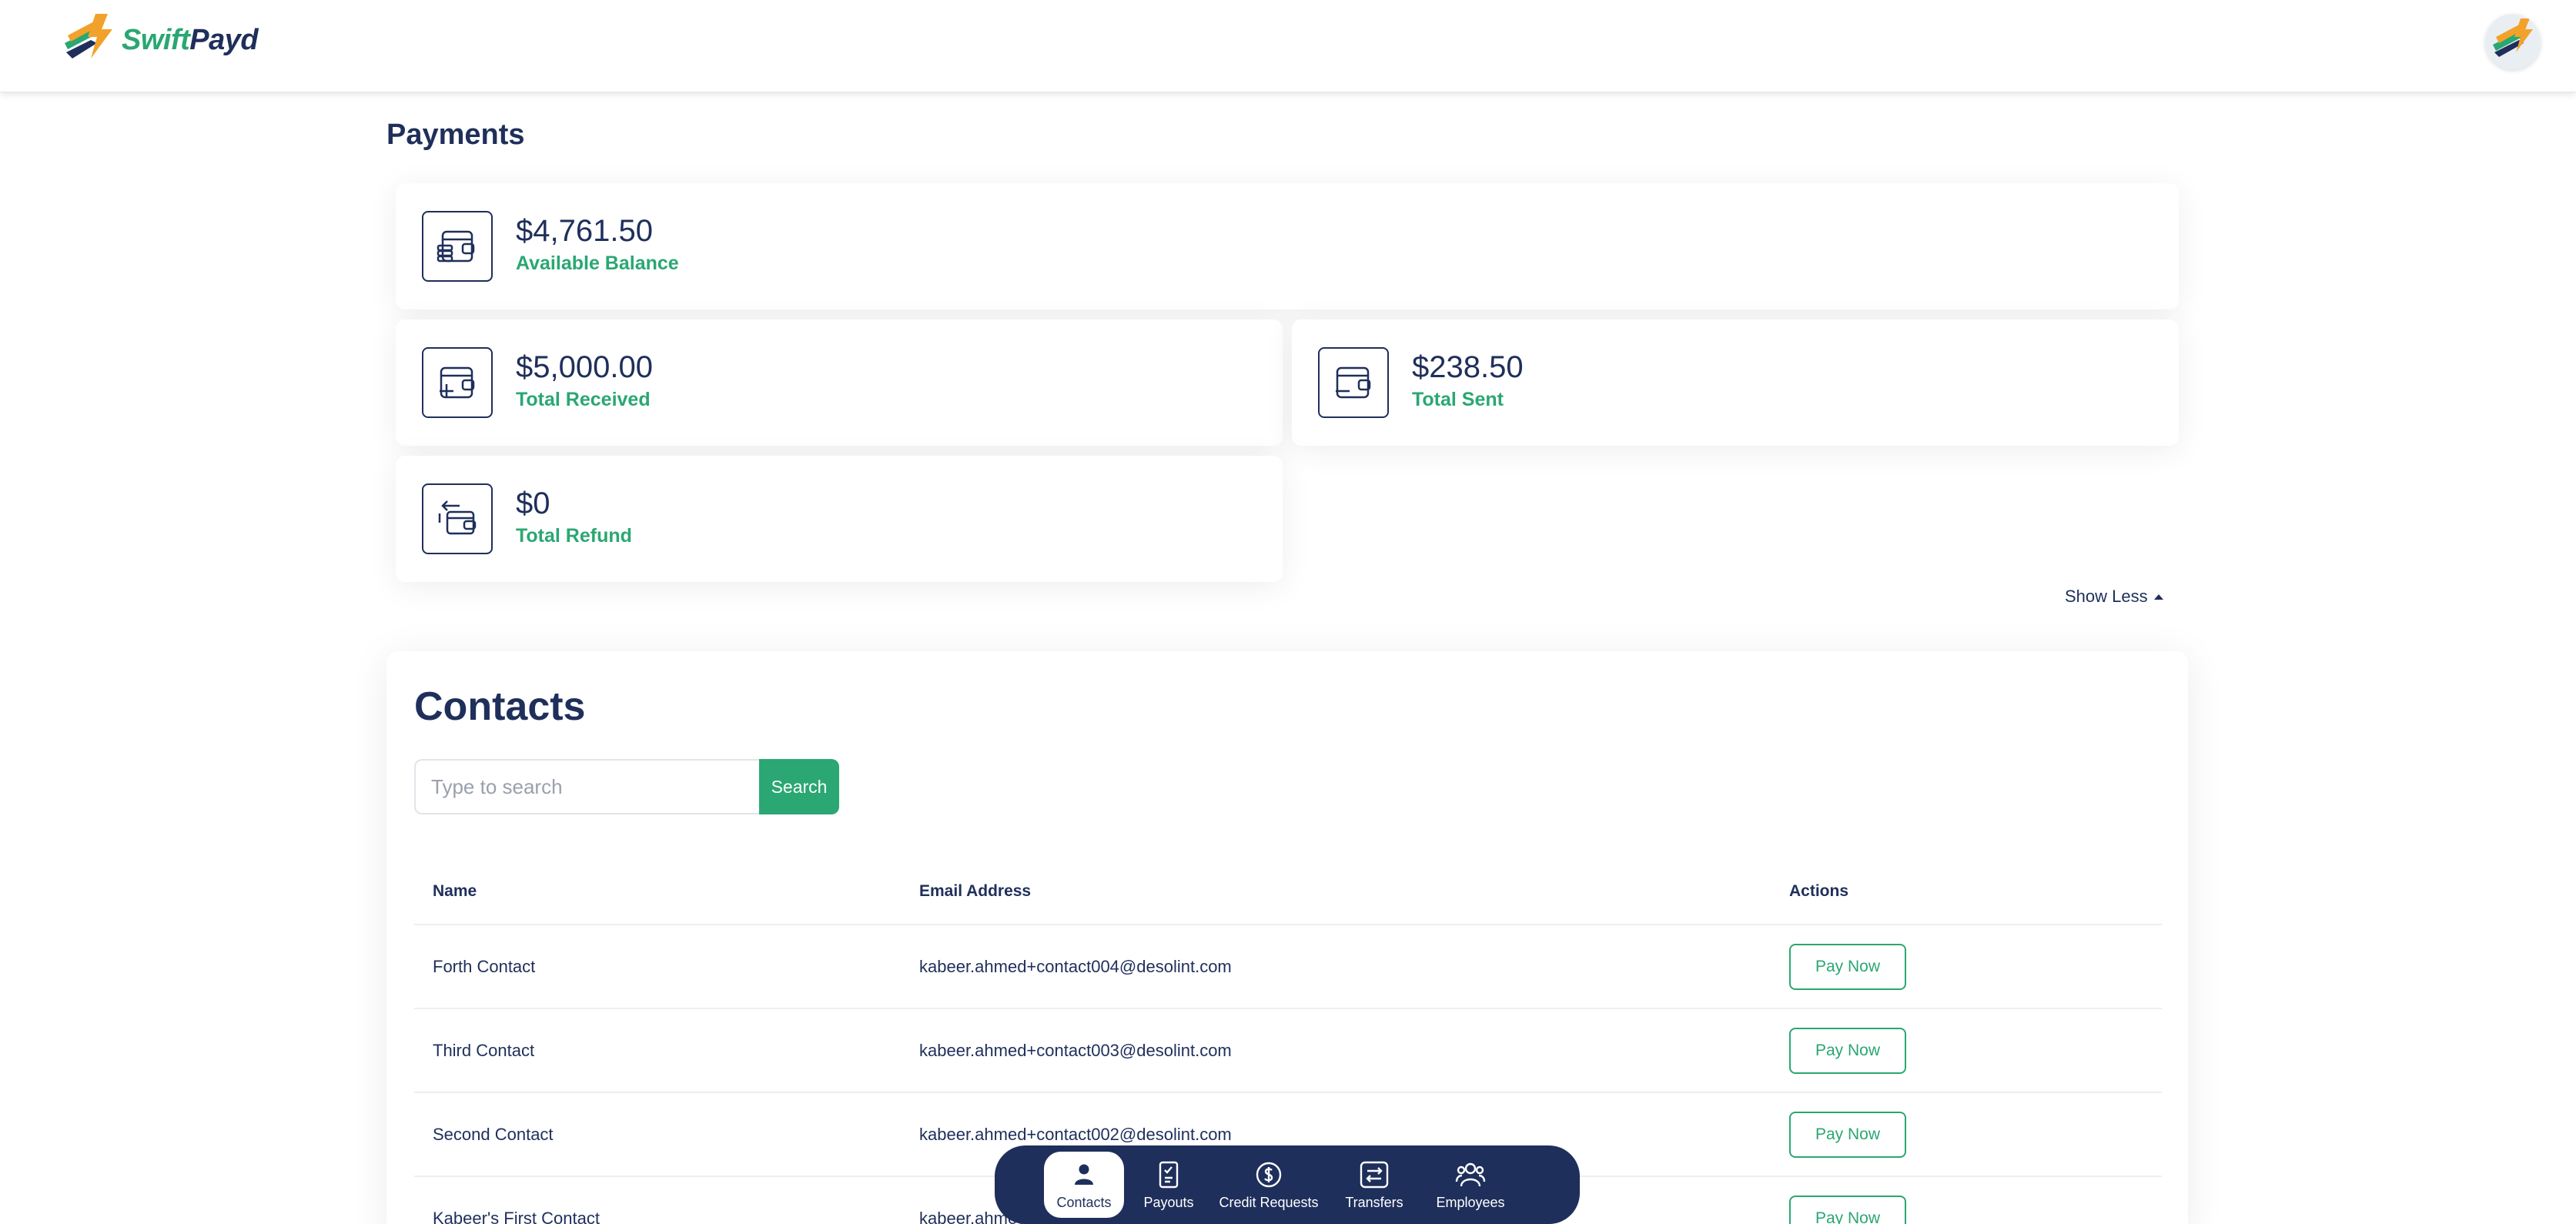 The width and height of the screenshot is (2576, 1224). Describe the element at coordinates (457, 247) in the screenshot. I see `wallet-icon` at that location.